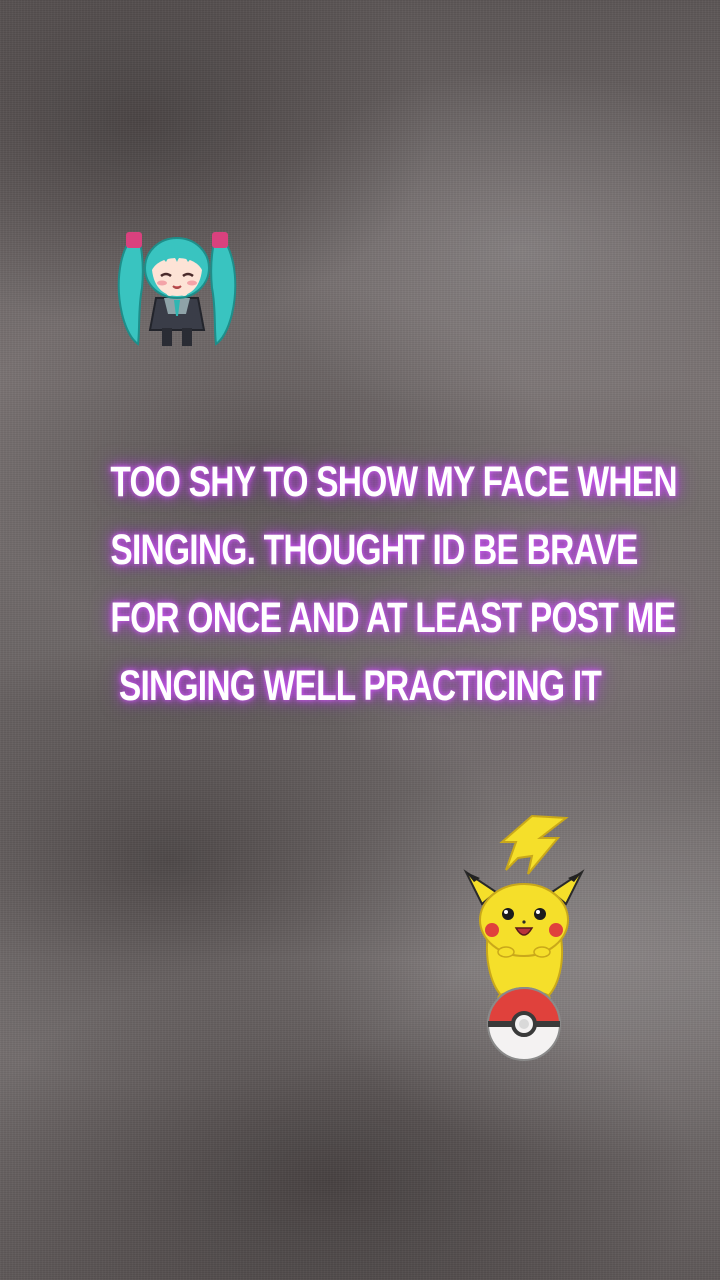 This screenshot has height=1280, width=720. I want to click on caption-line-3: FOR ONCE AND AT LEAST POST ME, so click(393, 618).